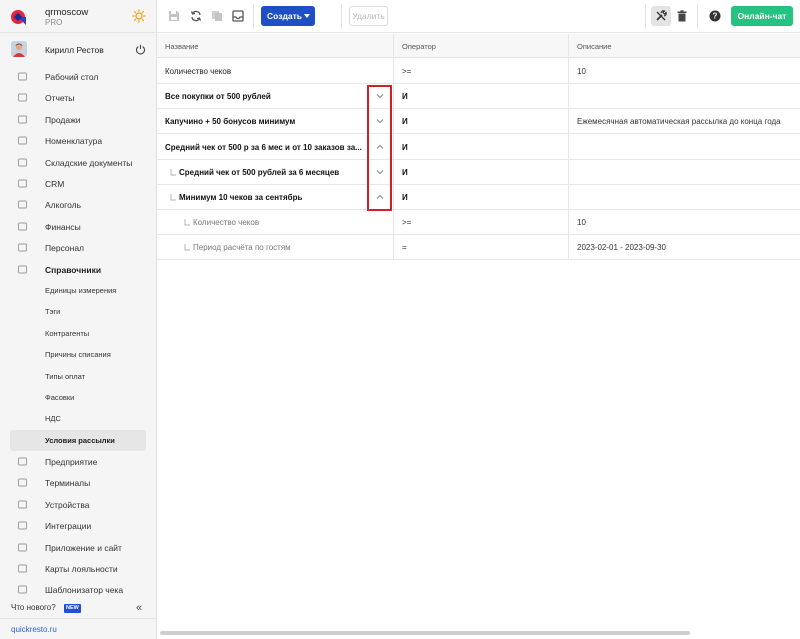 The image size is (800, 639). Describe the element at coordinates (218, 97) in the screenshot. I see `cell-name: Все покупки от 500 рублей` at that location.